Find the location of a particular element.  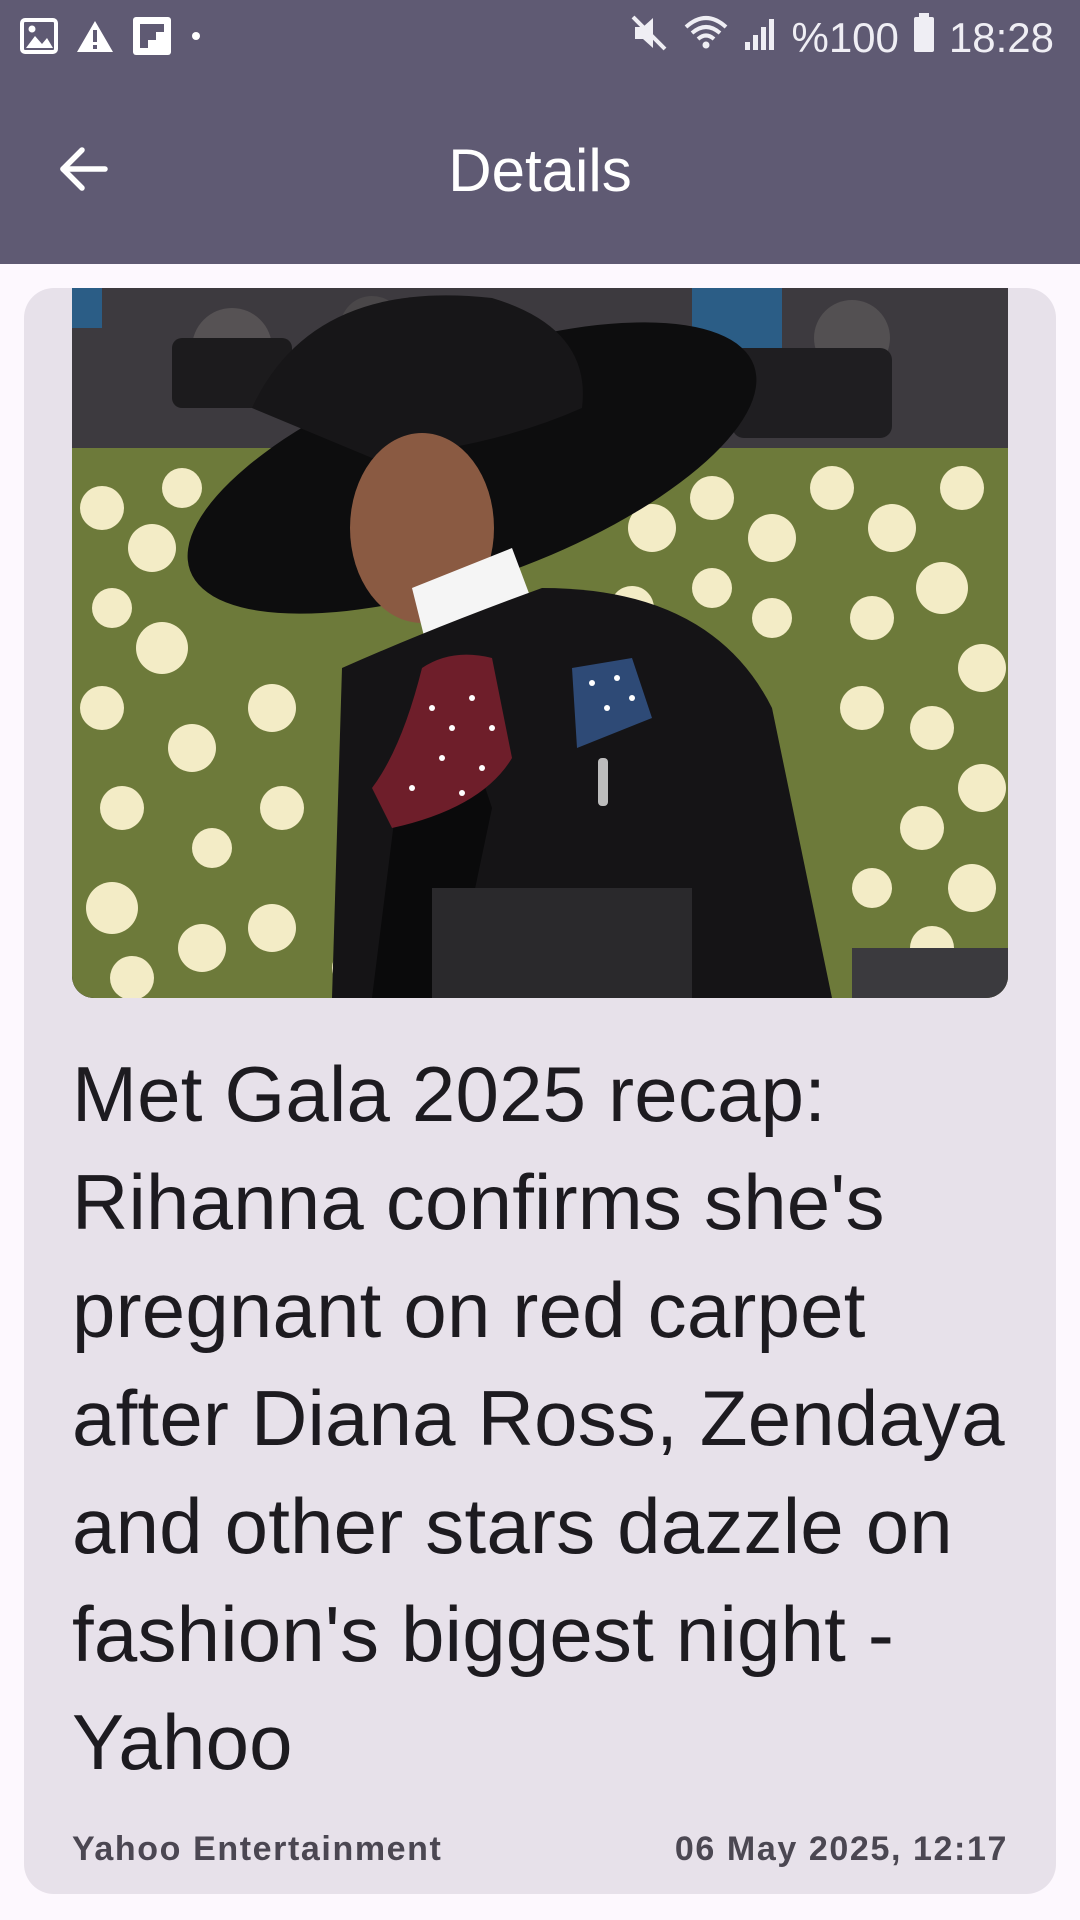

article-meta: Yahoo Entertainment 06 May 2025, 12:17 is located at coordinates (540, 1849).